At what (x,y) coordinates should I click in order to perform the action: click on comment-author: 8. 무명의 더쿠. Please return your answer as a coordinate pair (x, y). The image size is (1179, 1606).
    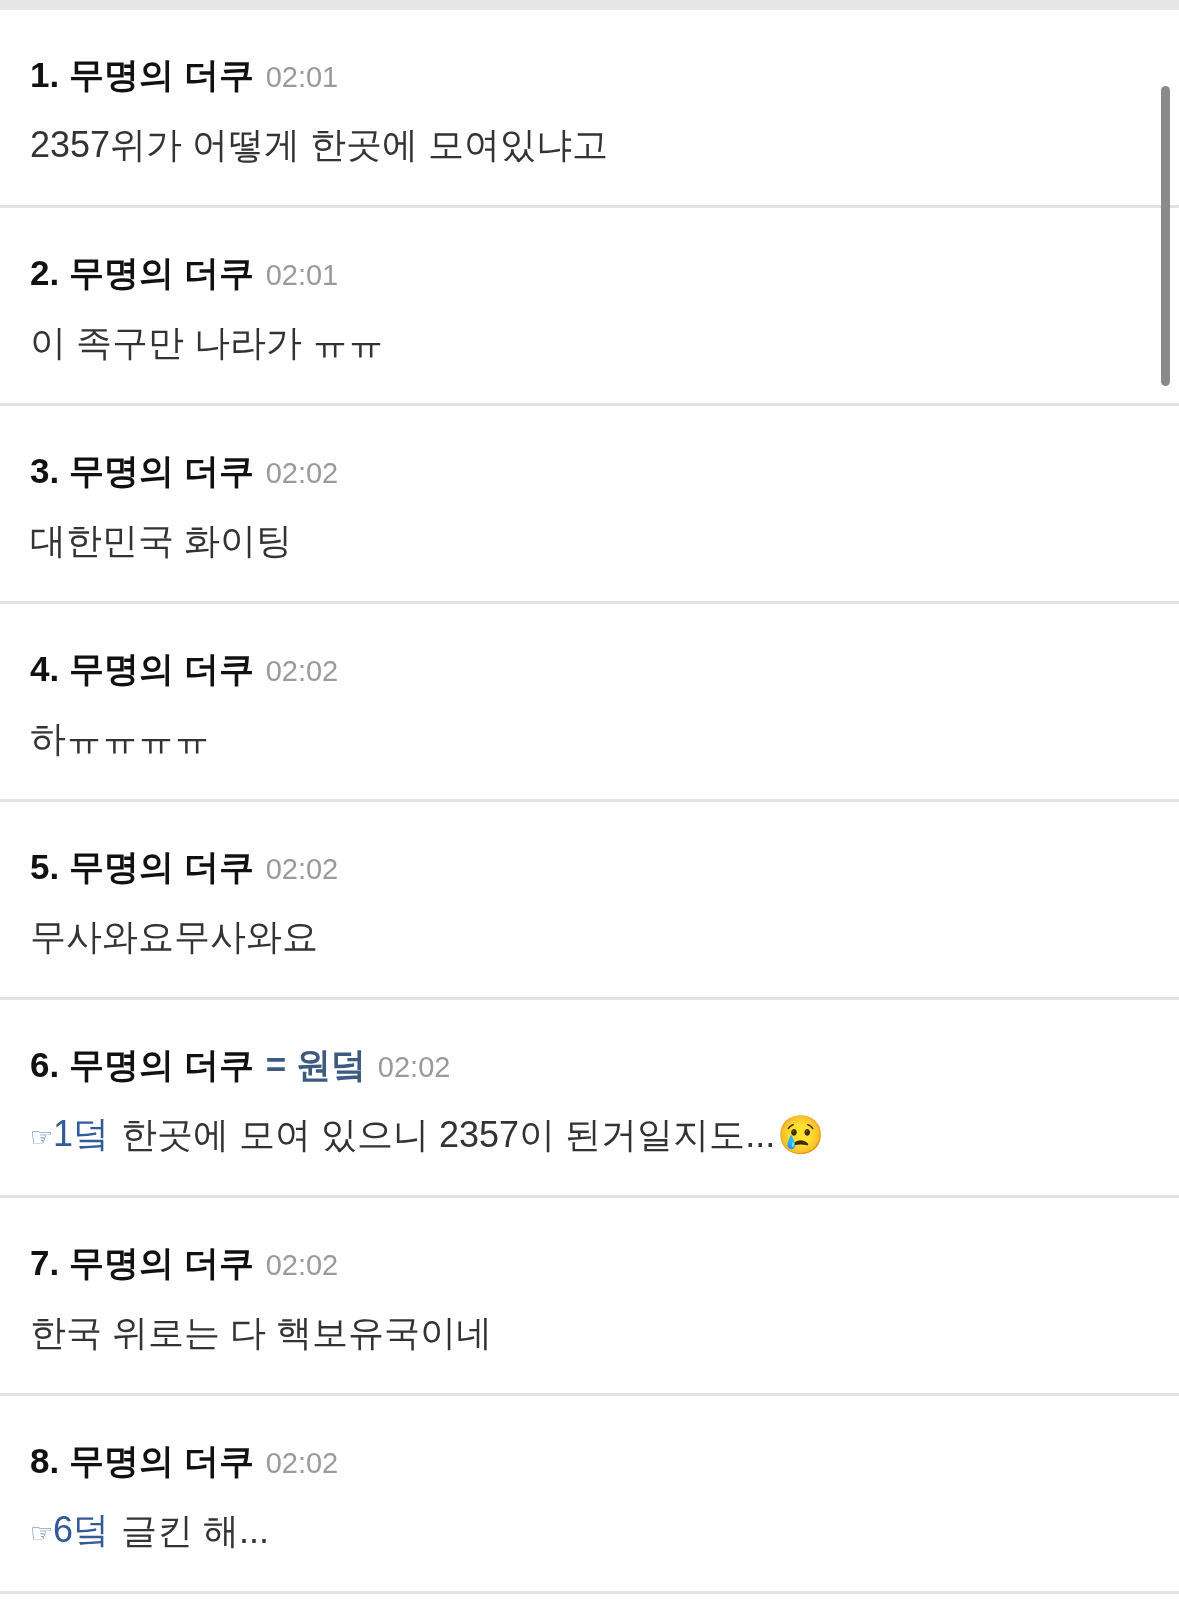
    Looking at the image, I should click on (142, 1461).